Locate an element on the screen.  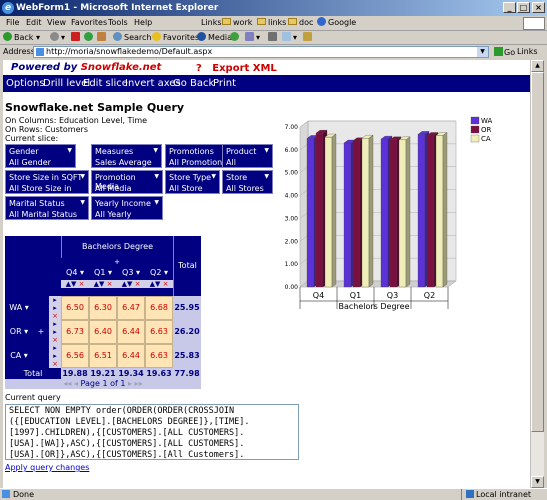
print-button is located at coordinates (273, 38).